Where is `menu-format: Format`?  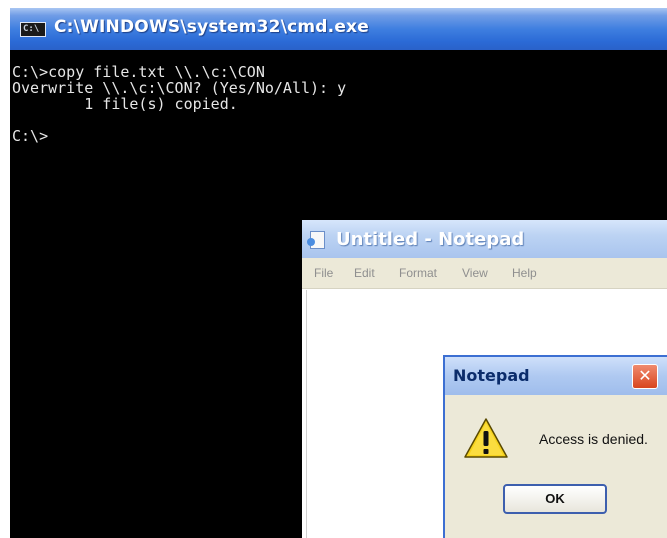
menu-format: Format is located at coordinates (418, 273).